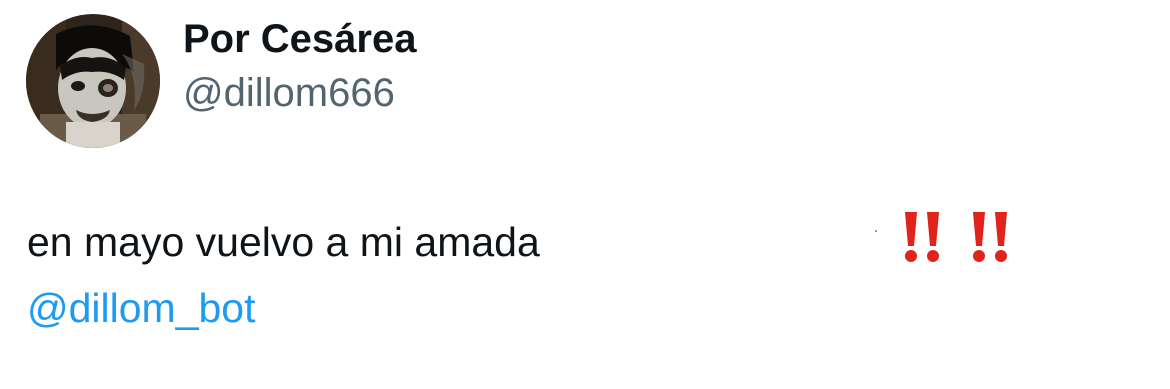 The image size is (1170, 389). Describe the element at coordinates (141, 308) in the screenshot. I see `mention-link: @dillom_bot` at that location.